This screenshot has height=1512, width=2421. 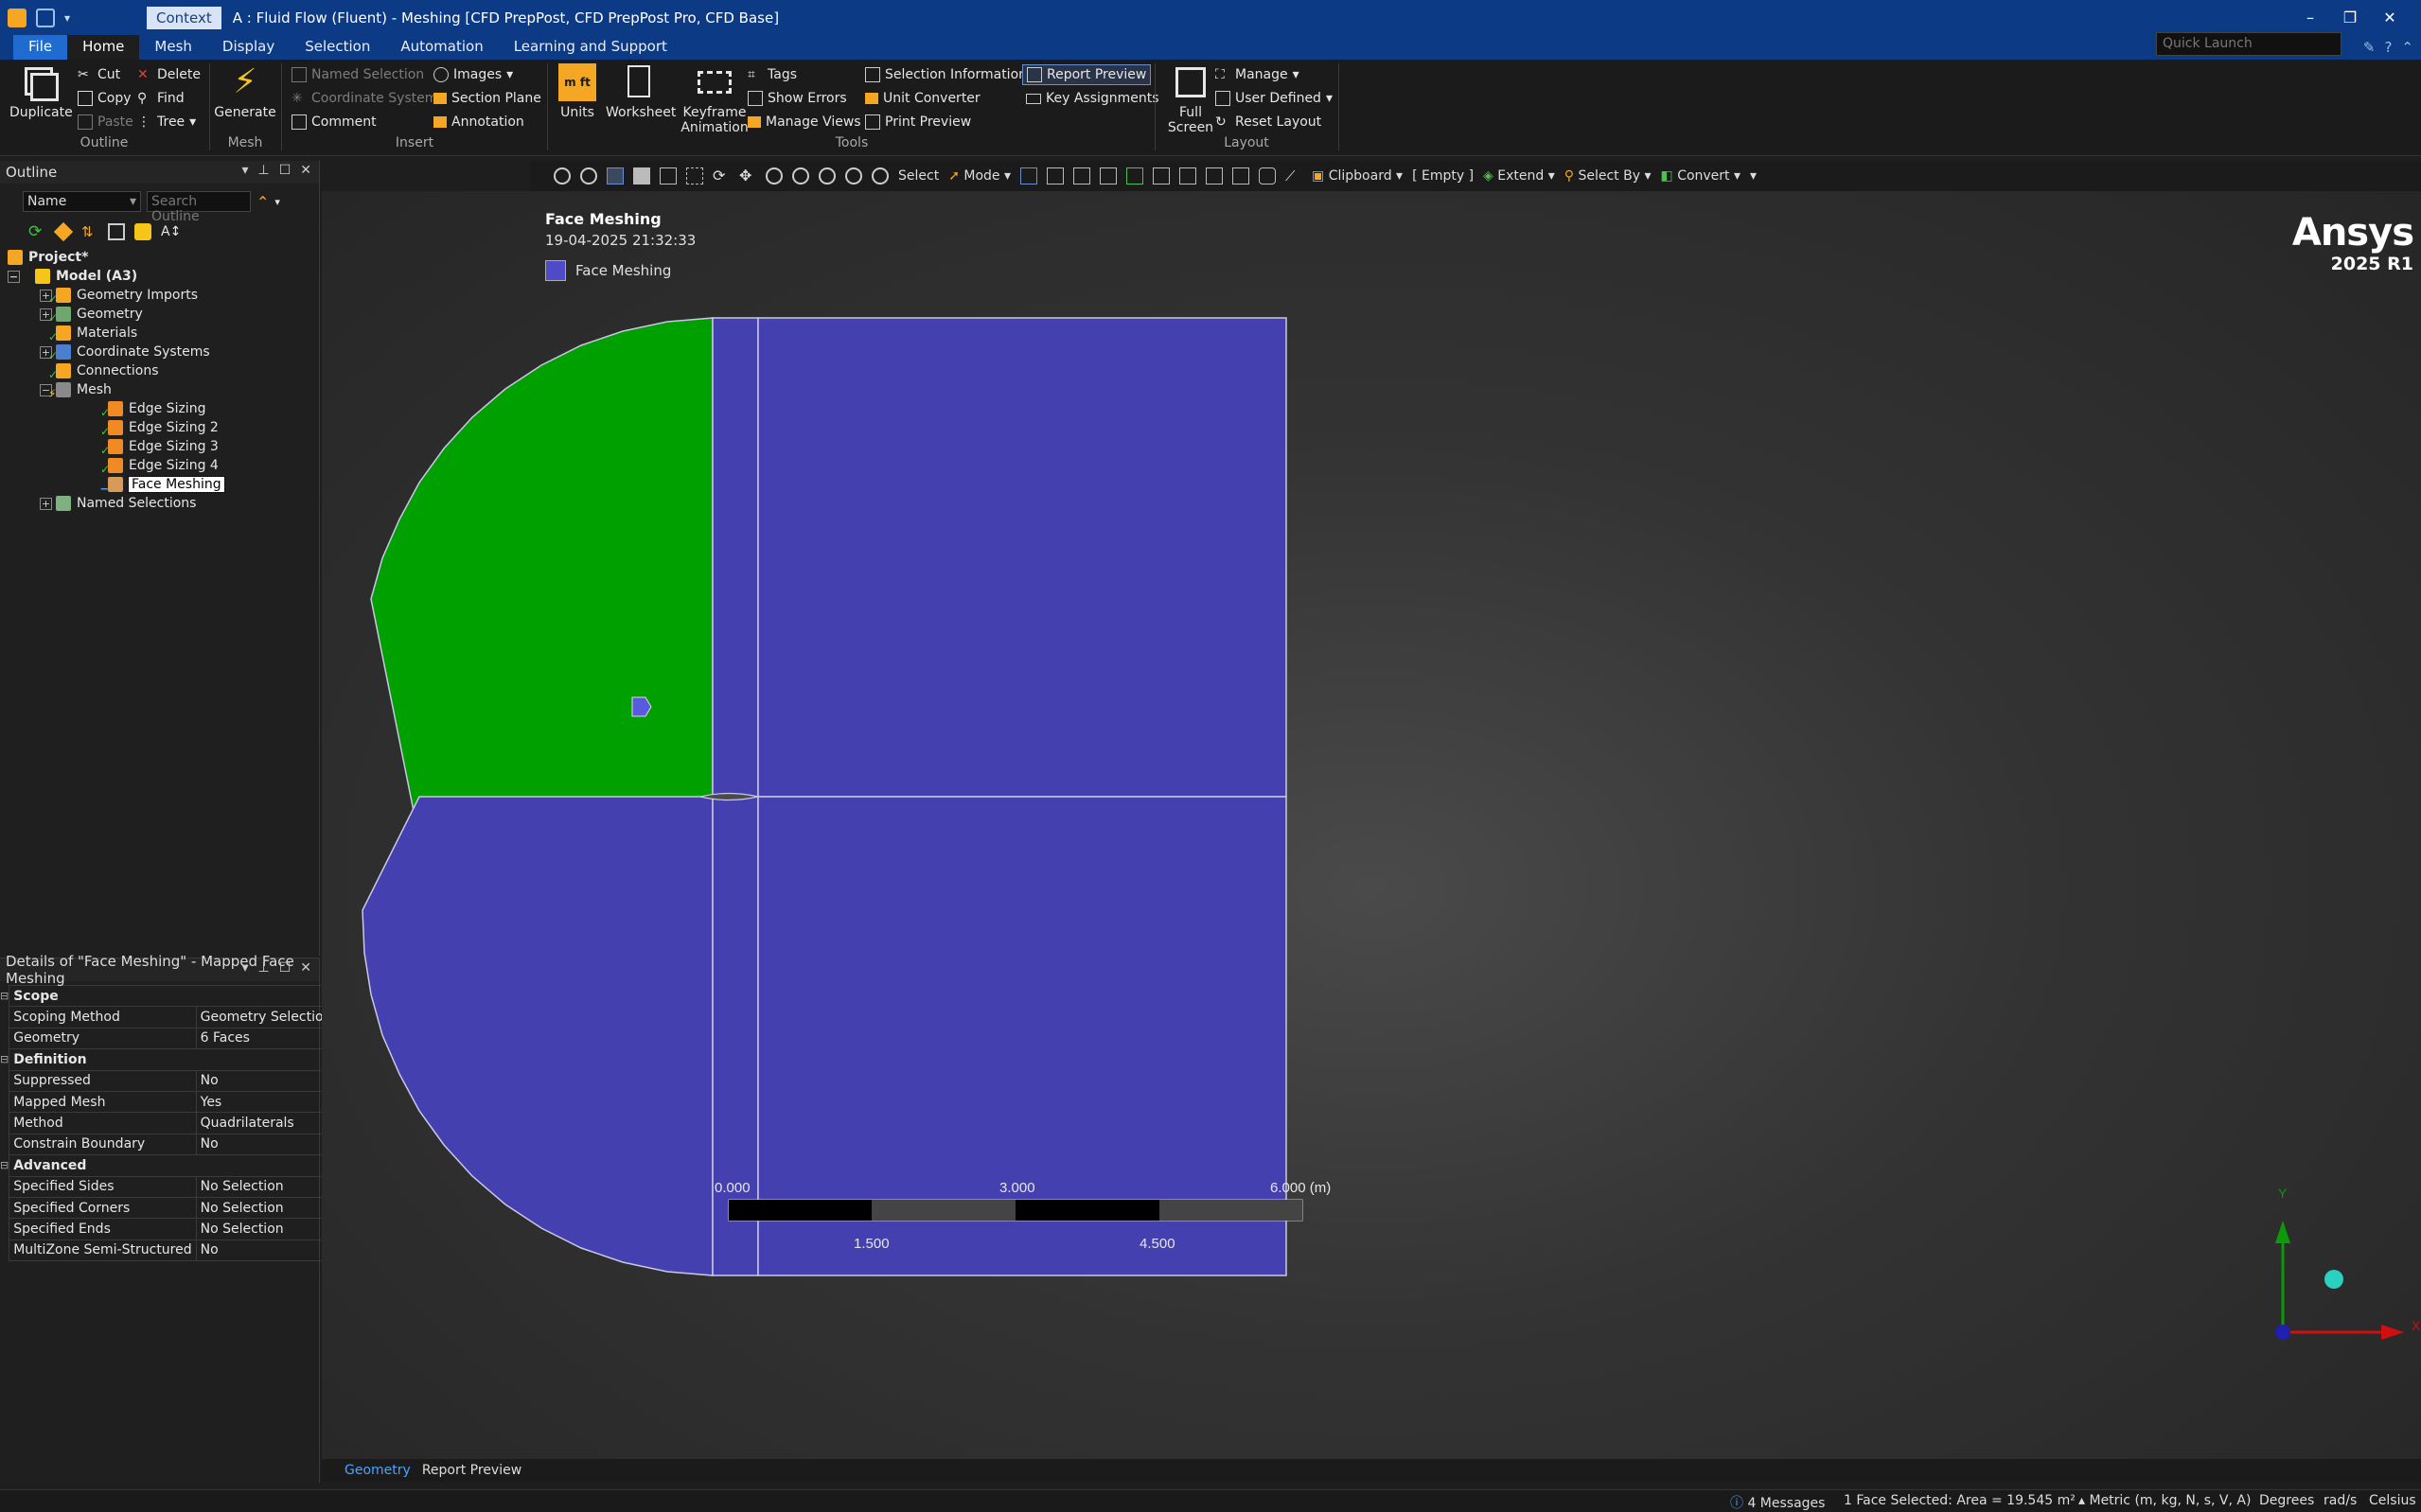 What do you see at coordinates (1268, 176) in the screenshot?
I see `comment-icon` at bounding box center [1268, 176].